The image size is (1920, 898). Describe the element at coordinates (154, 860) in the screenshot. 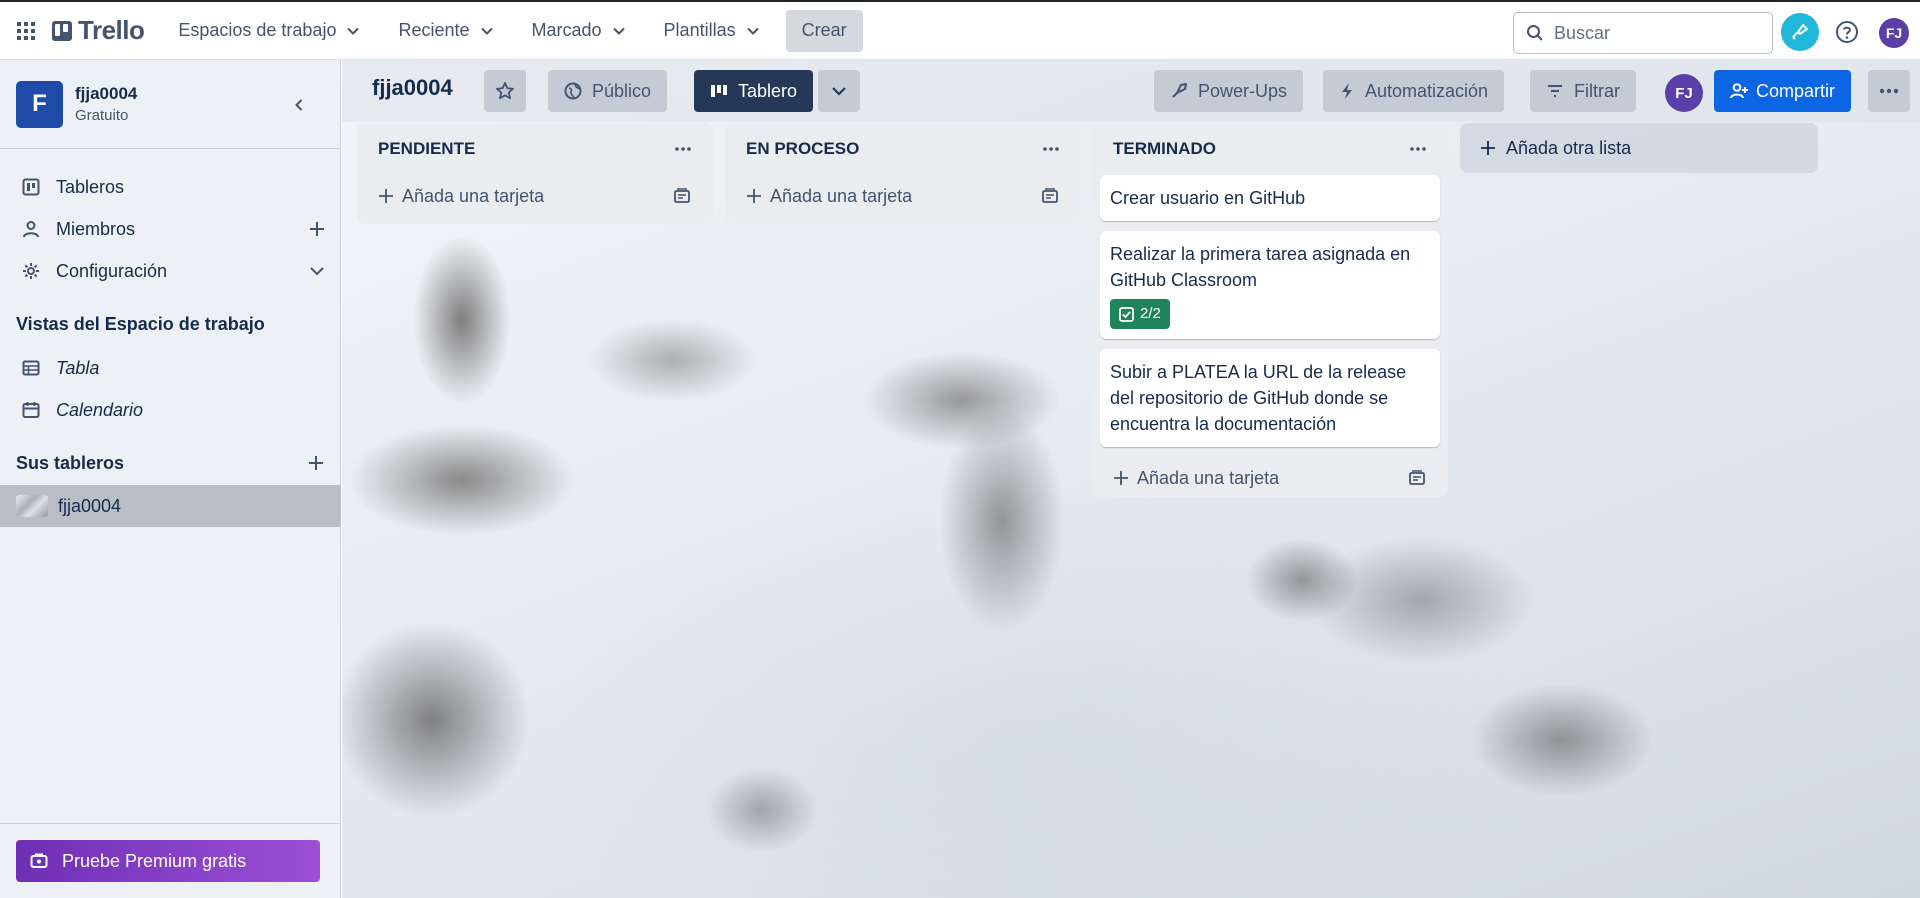

I see `premium-label: Pruebe Premium gratis` at that location.